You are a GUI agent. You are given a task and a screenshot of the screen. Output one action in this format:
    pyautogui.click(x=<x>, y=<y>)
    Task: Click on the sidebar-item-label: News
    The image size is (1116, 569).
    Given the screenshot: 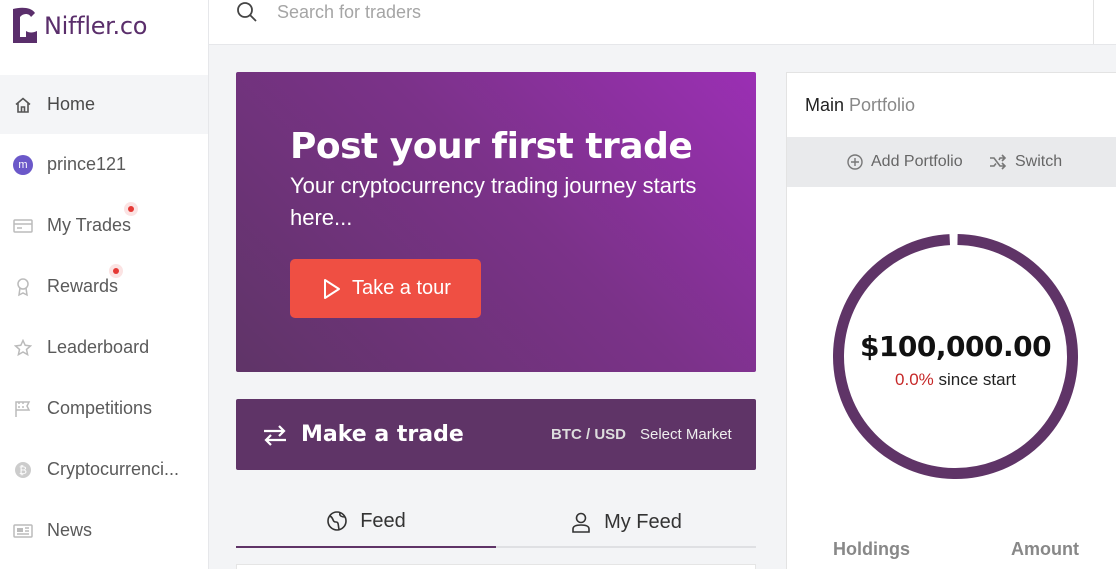 What is the action you would take?
    pyautogui.click(x=70, y=530)
    